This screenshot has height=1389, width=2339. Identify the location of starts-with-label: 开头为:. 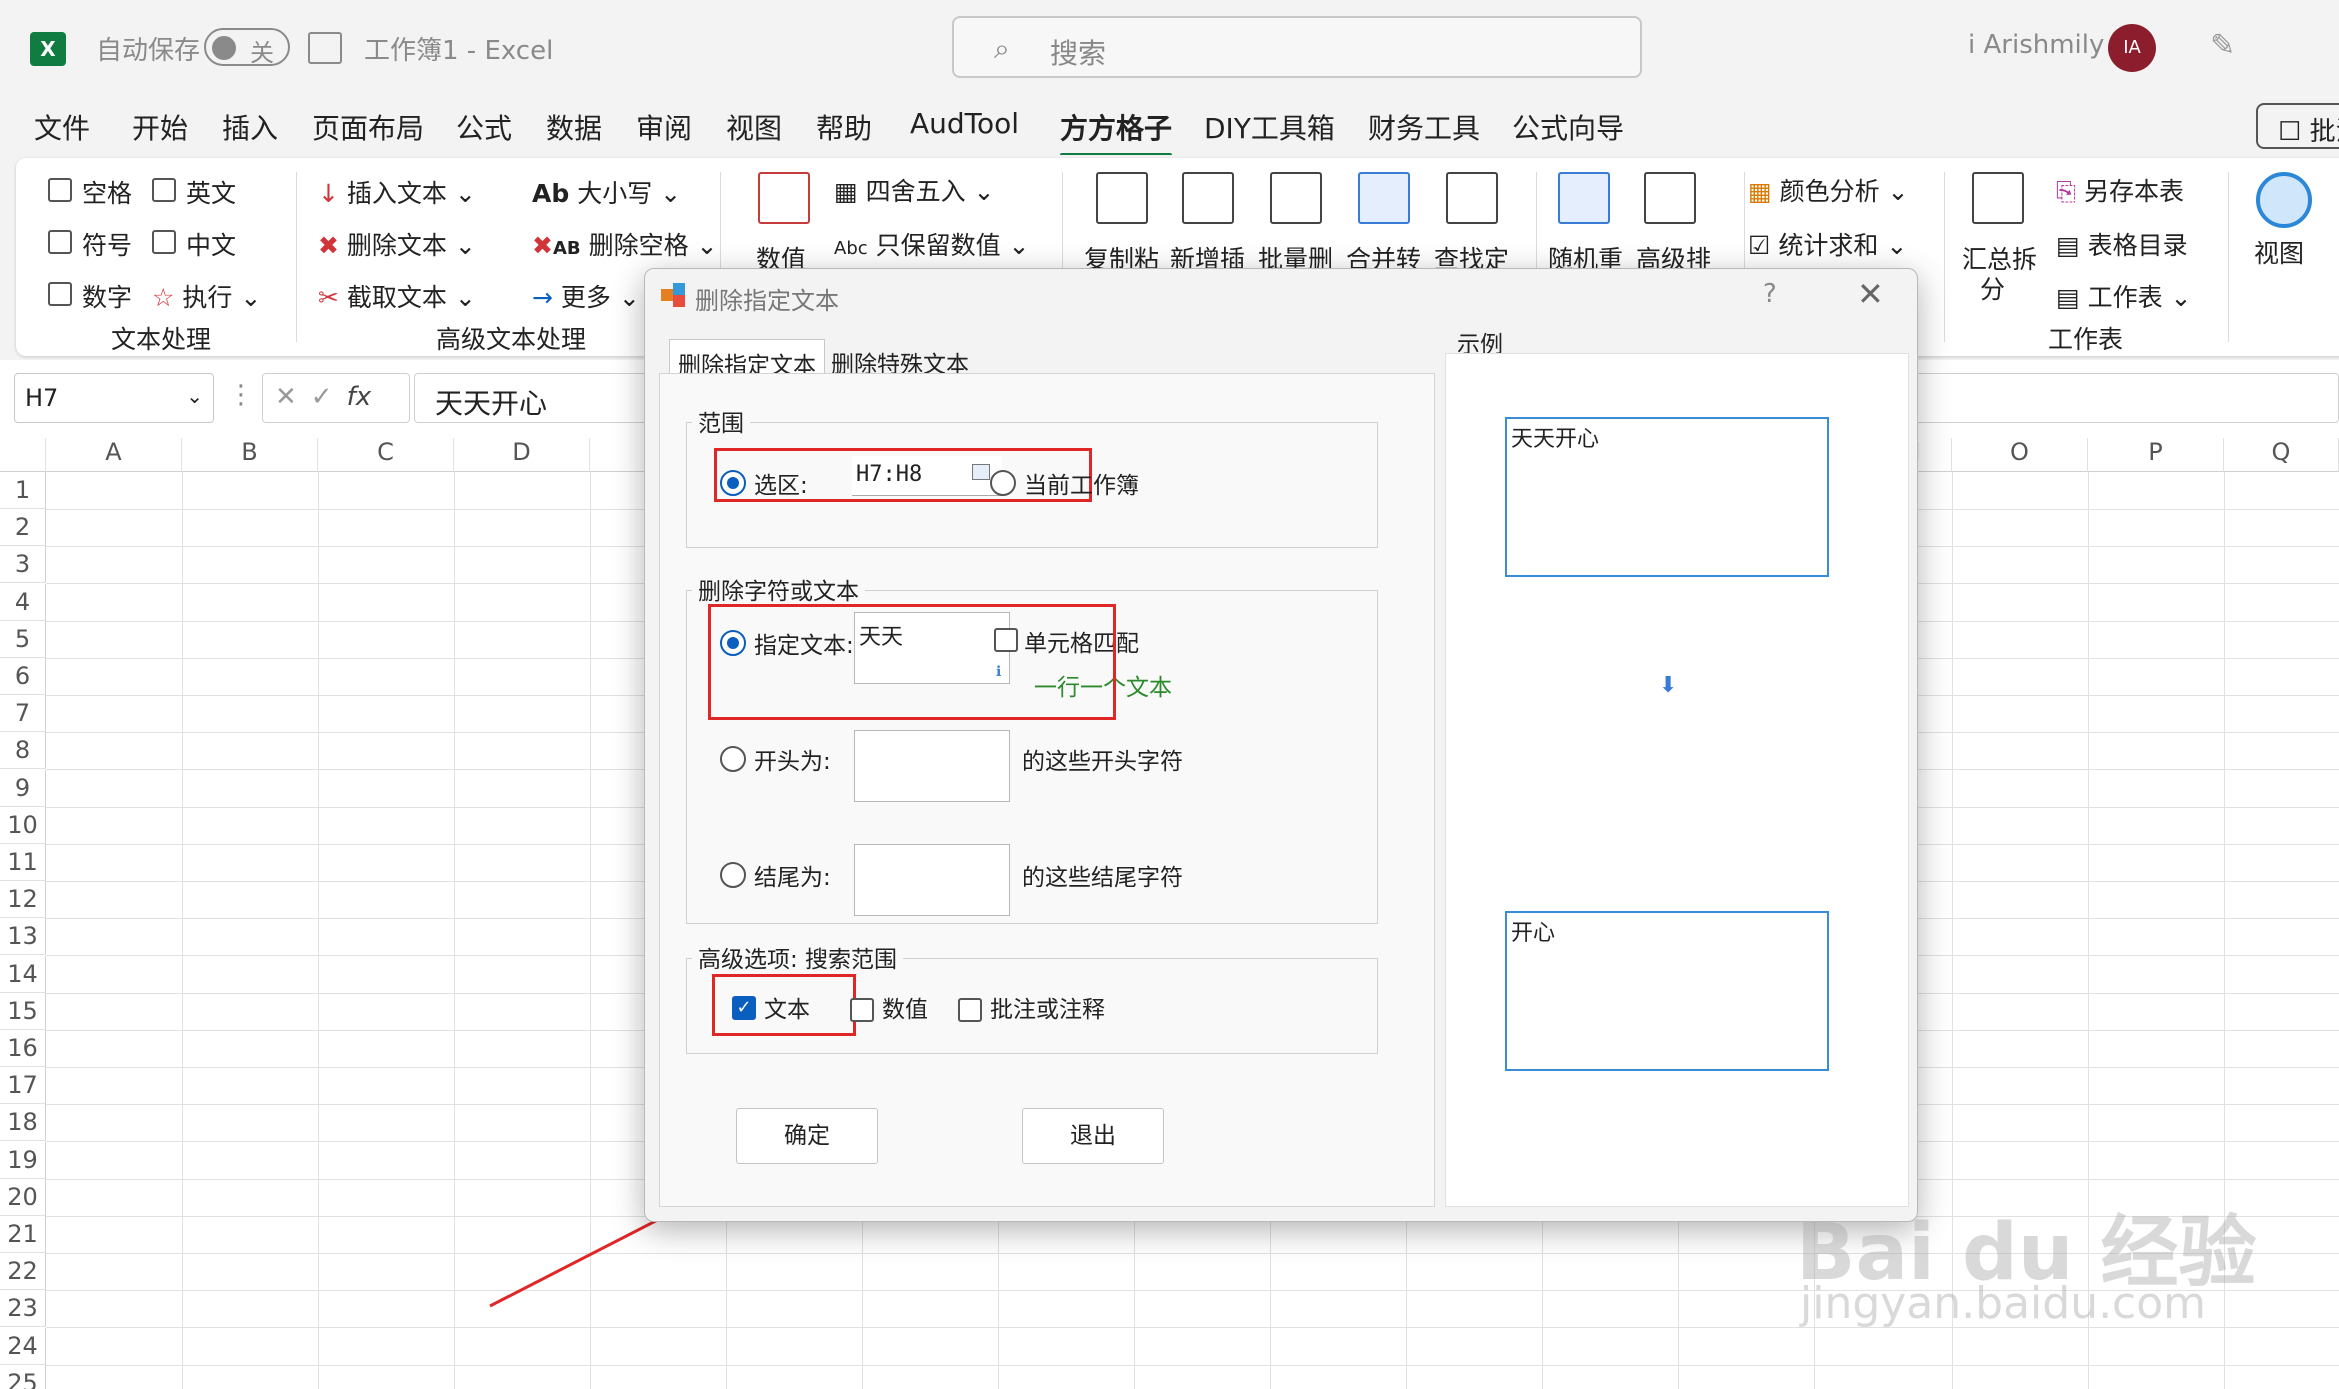
(792, 762).